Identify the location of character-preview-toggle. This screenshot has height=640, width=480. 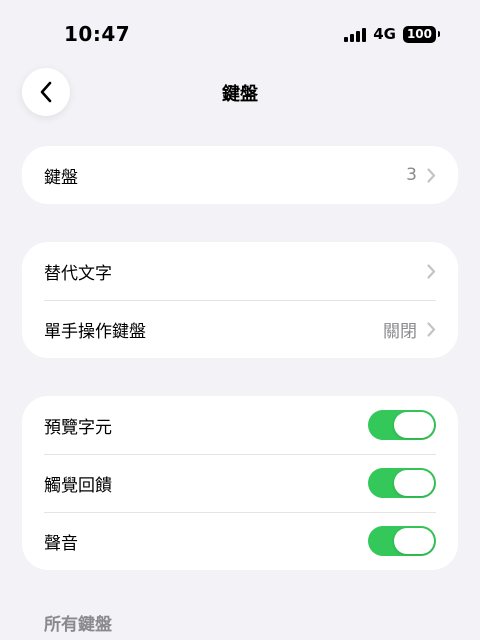
(402, 425).